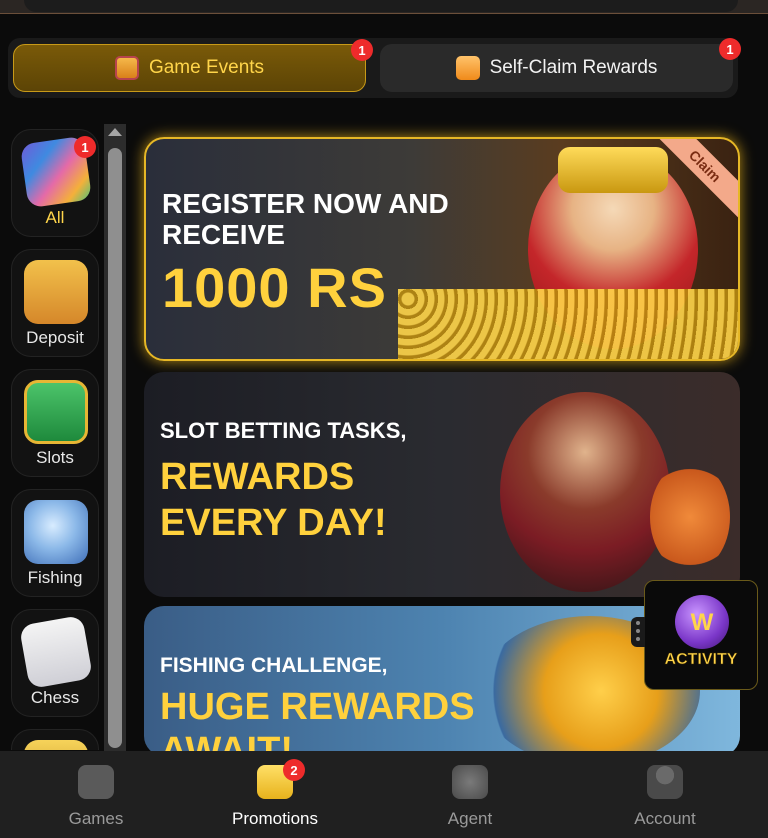 Image resolution: width=768 pixels, height=838 pixels. I want to click on sidebar-item-all: All 1, so click(55, 183).